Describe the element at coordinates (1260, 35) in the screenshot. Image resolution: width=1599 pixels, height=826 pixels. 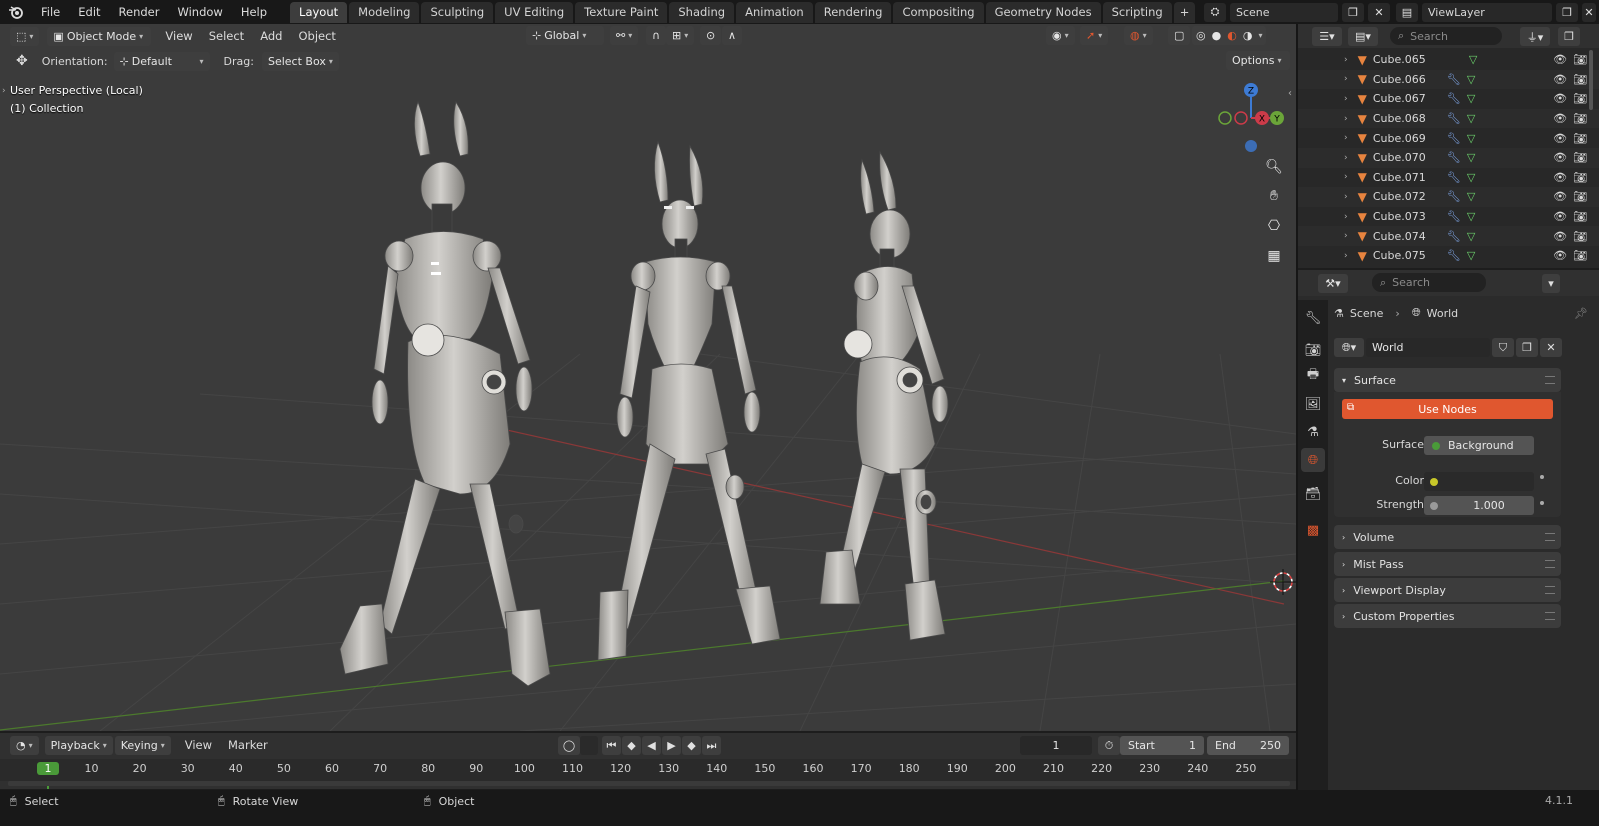
I see `chevron-down-icon: ▾` at that location.